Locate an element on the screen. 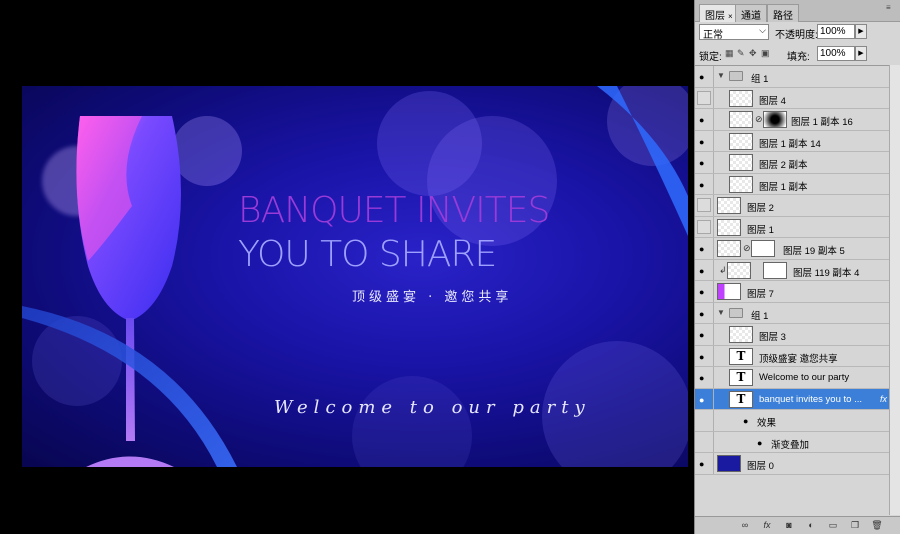 The height and width of the screenshot is (534, 900). layer-name: 图层 1 副本 16 is located at coordinates (822, 122).